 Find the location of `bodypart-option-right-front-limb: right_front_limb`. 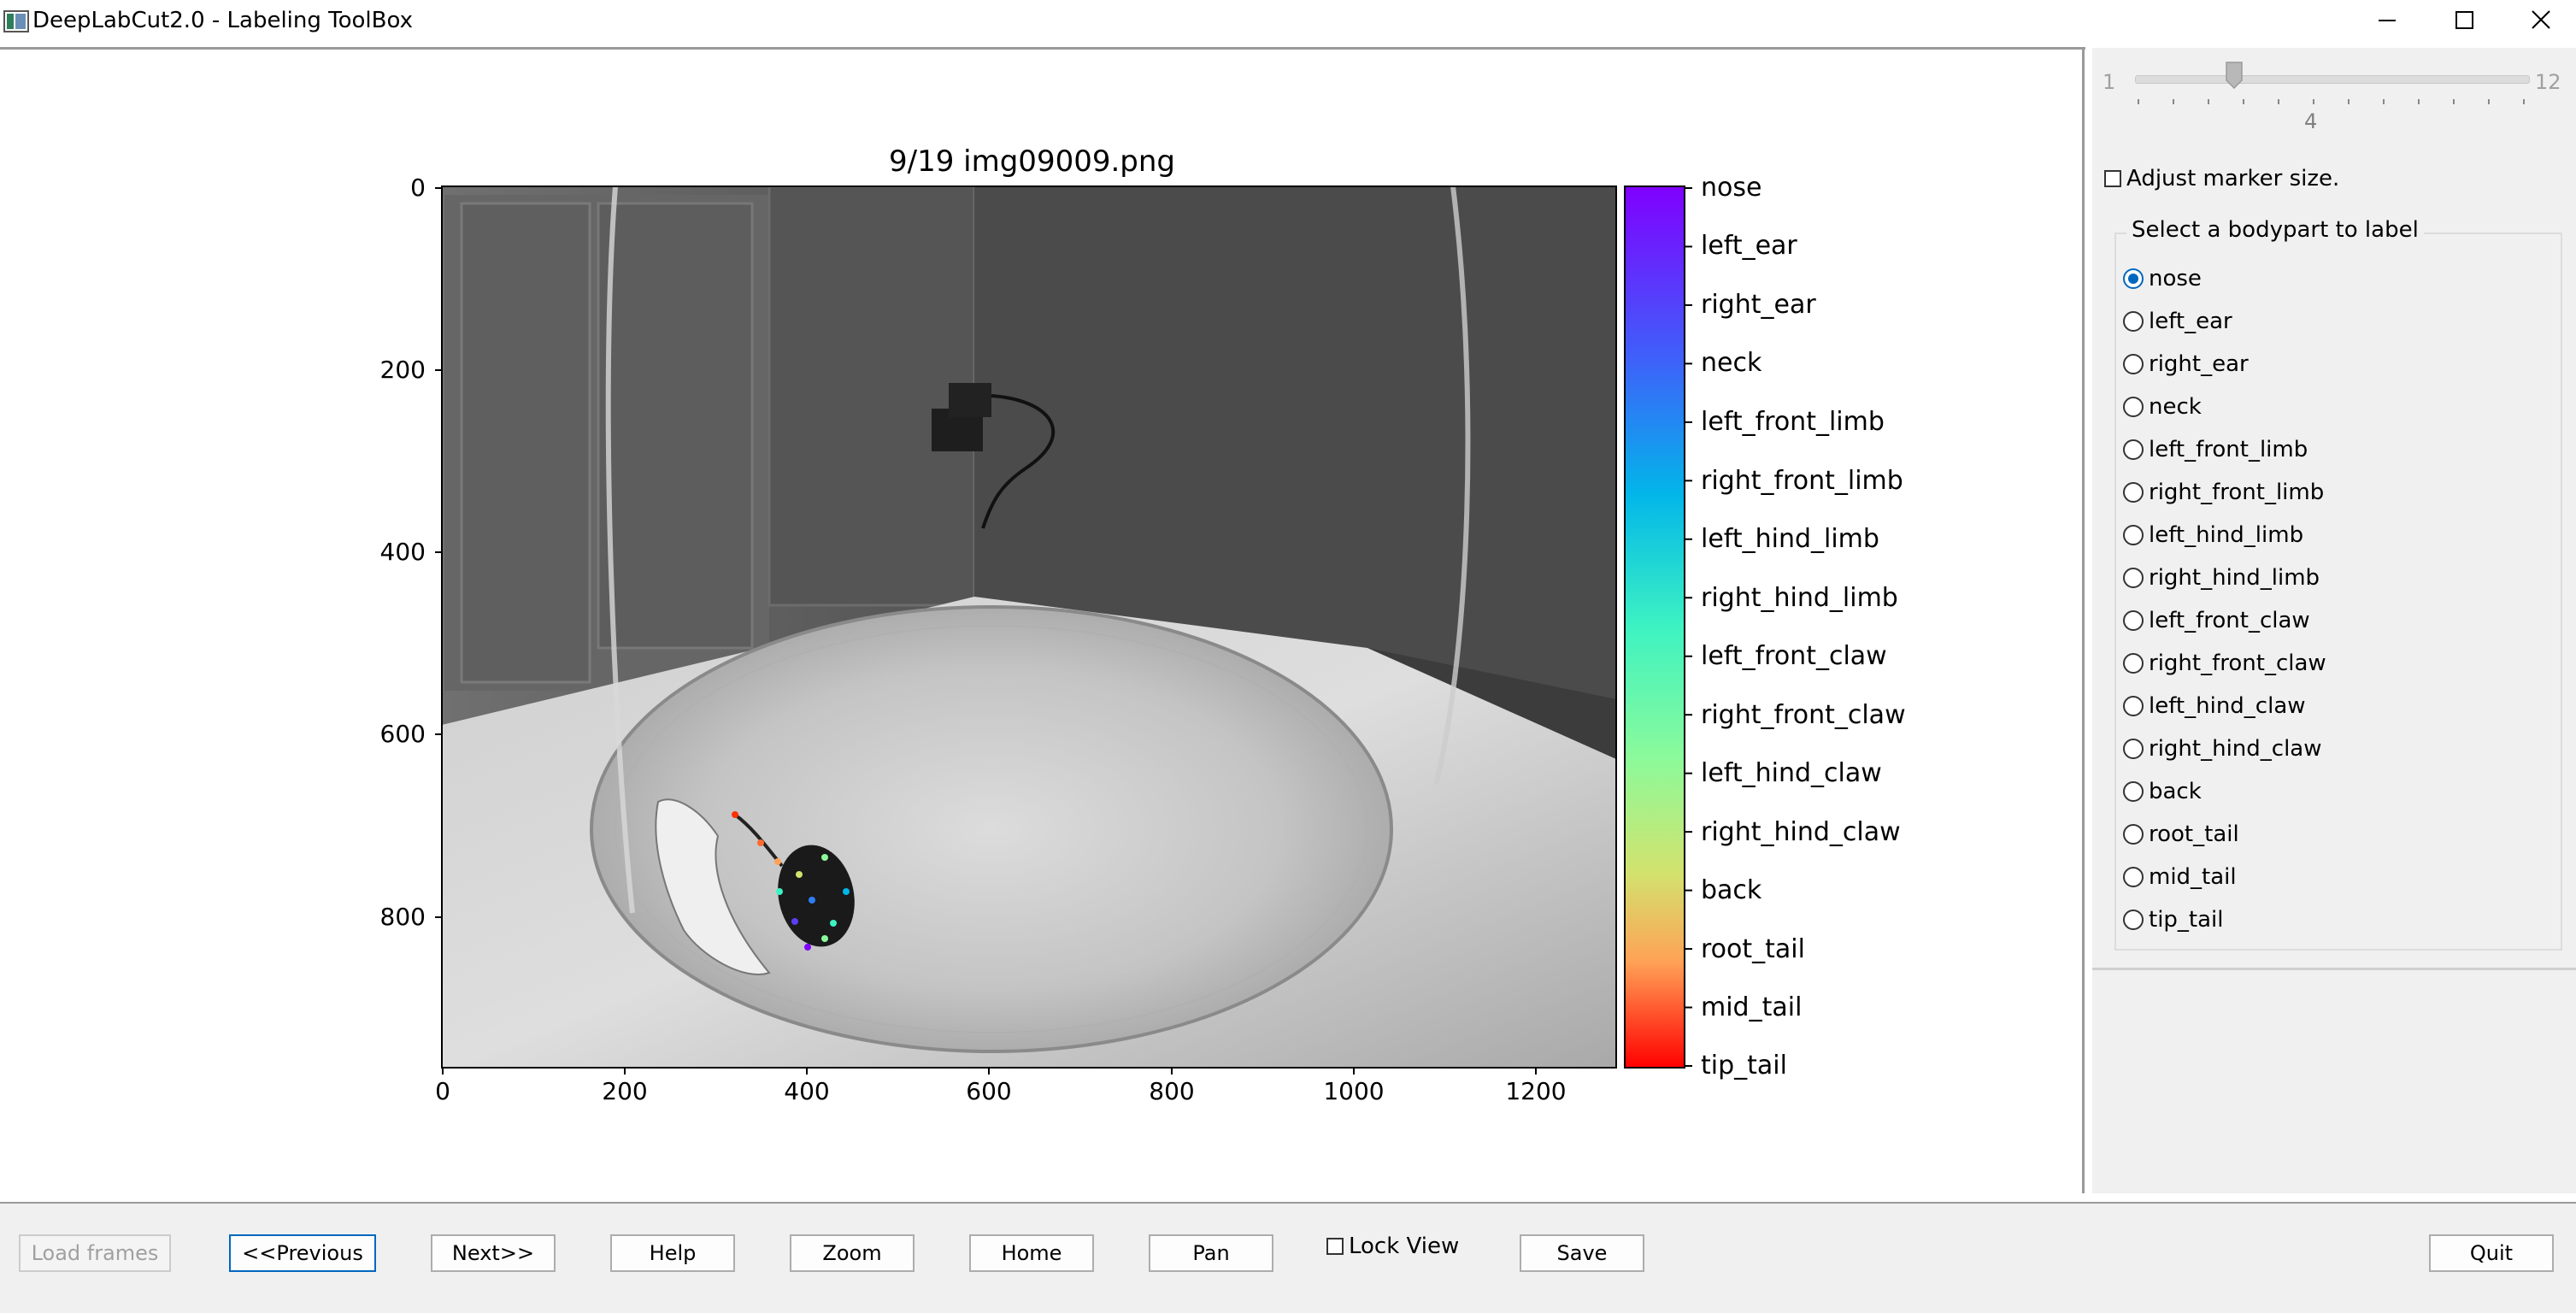

bodypart-option-right-front-limb: right_front_limb is located at coordinates (2223, 493).